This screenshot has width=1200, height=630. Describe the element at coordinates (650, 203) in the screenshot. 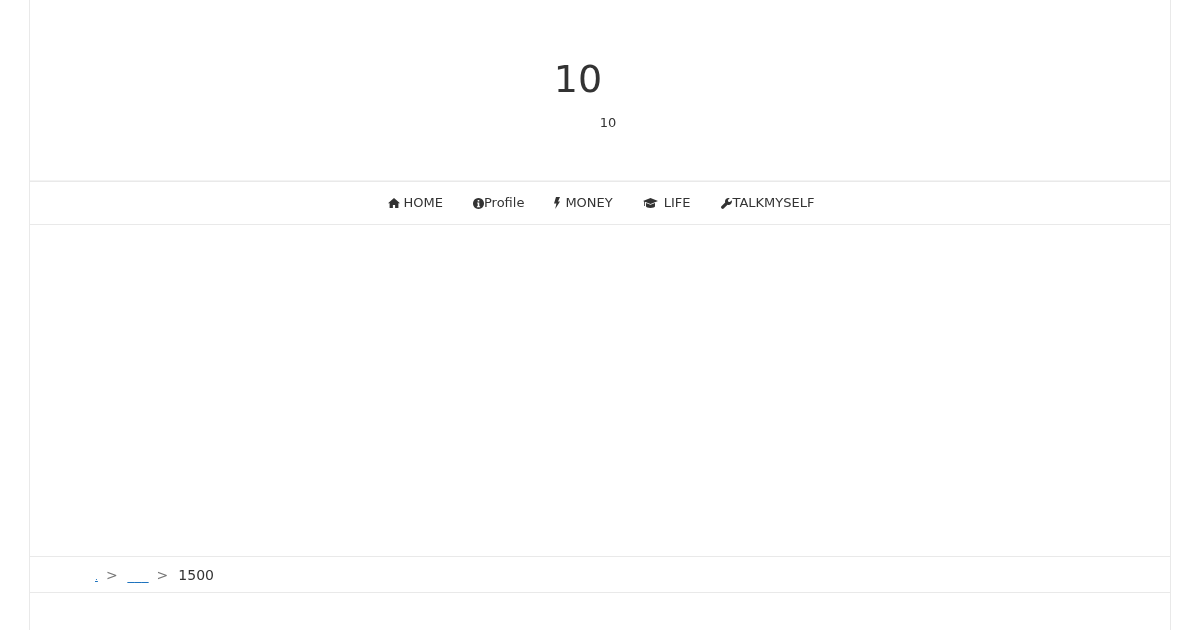

I see `graduation-cap-icon` at that location.